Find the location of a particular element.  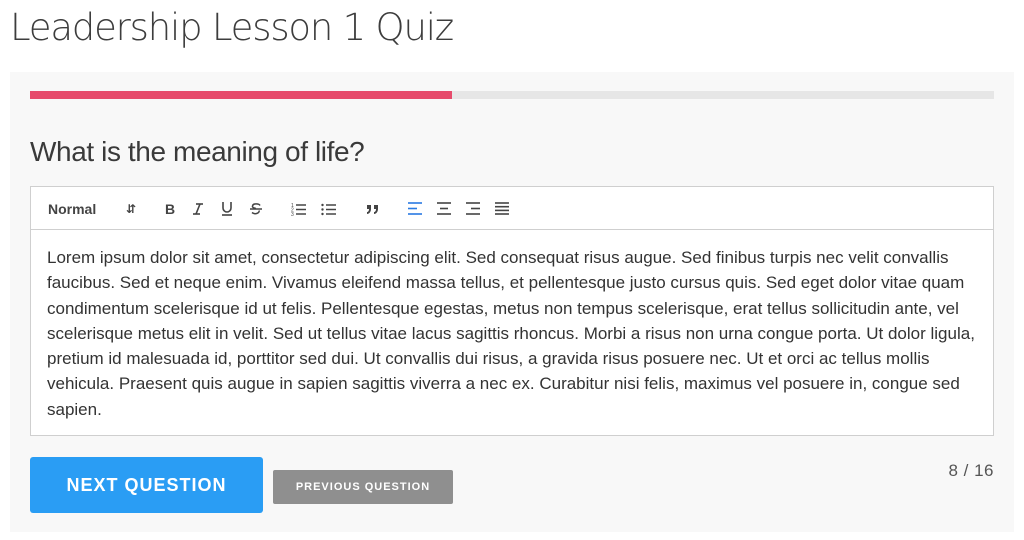

question-counter: 8 / 16 is located at coordinates (971, 470).